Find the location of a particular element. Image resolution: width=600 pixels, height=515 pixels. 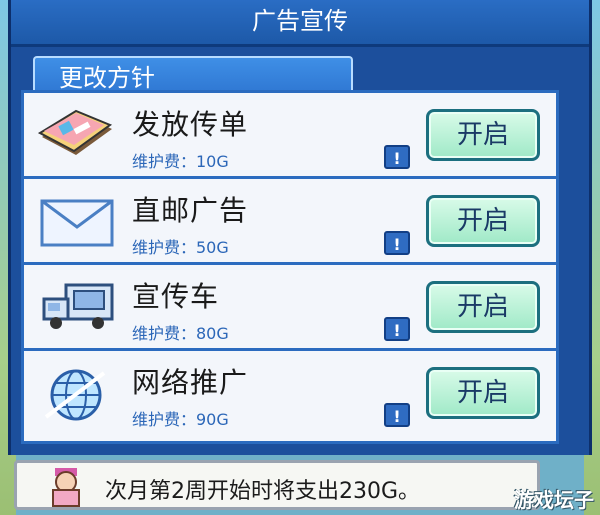

message-text: 次月第2周开始时将支出230G。 is located at coordinates (263, 491).